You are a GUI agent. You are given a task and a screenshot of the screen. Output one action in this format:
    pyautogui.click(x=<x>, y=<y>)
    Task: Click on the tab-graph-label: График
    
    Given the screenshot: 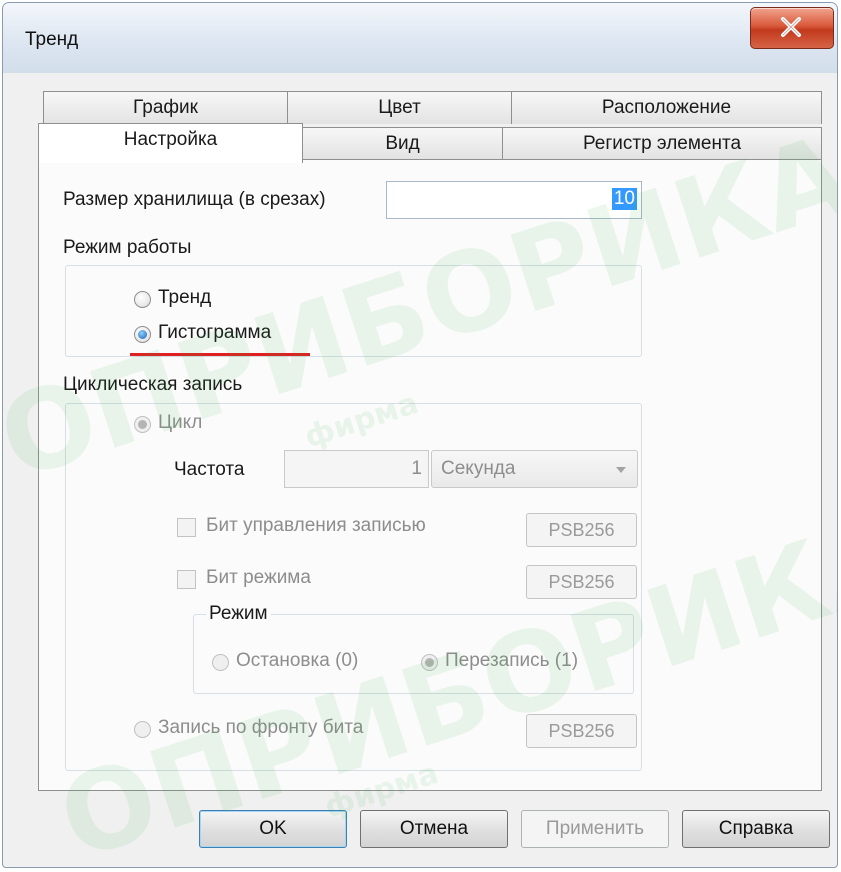 What is the action you would take?
    pyautogui.click(x=165, y=107)
    